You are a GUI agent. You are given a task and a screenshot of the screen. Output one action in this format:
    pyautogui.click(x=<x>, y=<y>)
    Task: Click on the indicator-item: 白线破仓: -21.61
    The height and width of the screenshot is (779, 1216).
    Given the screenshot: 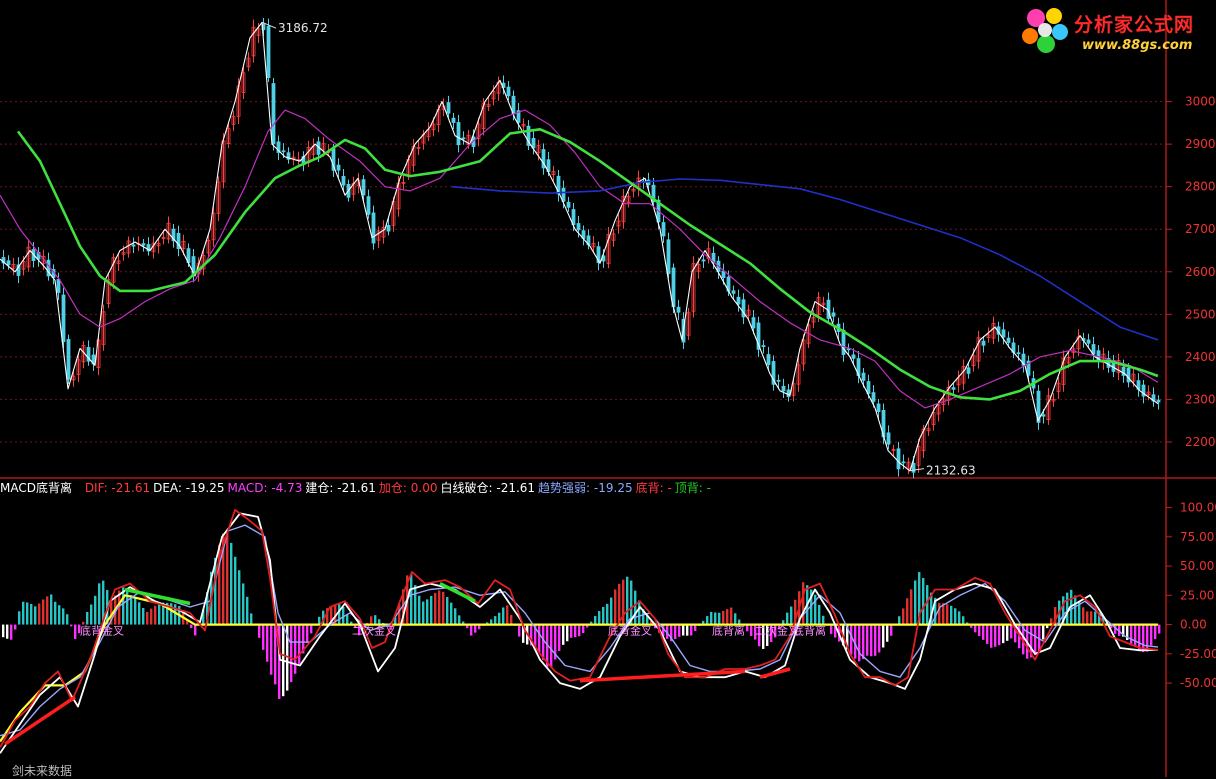 What is the action you would take?
    pyautogui.click(x=488, y=488)
    